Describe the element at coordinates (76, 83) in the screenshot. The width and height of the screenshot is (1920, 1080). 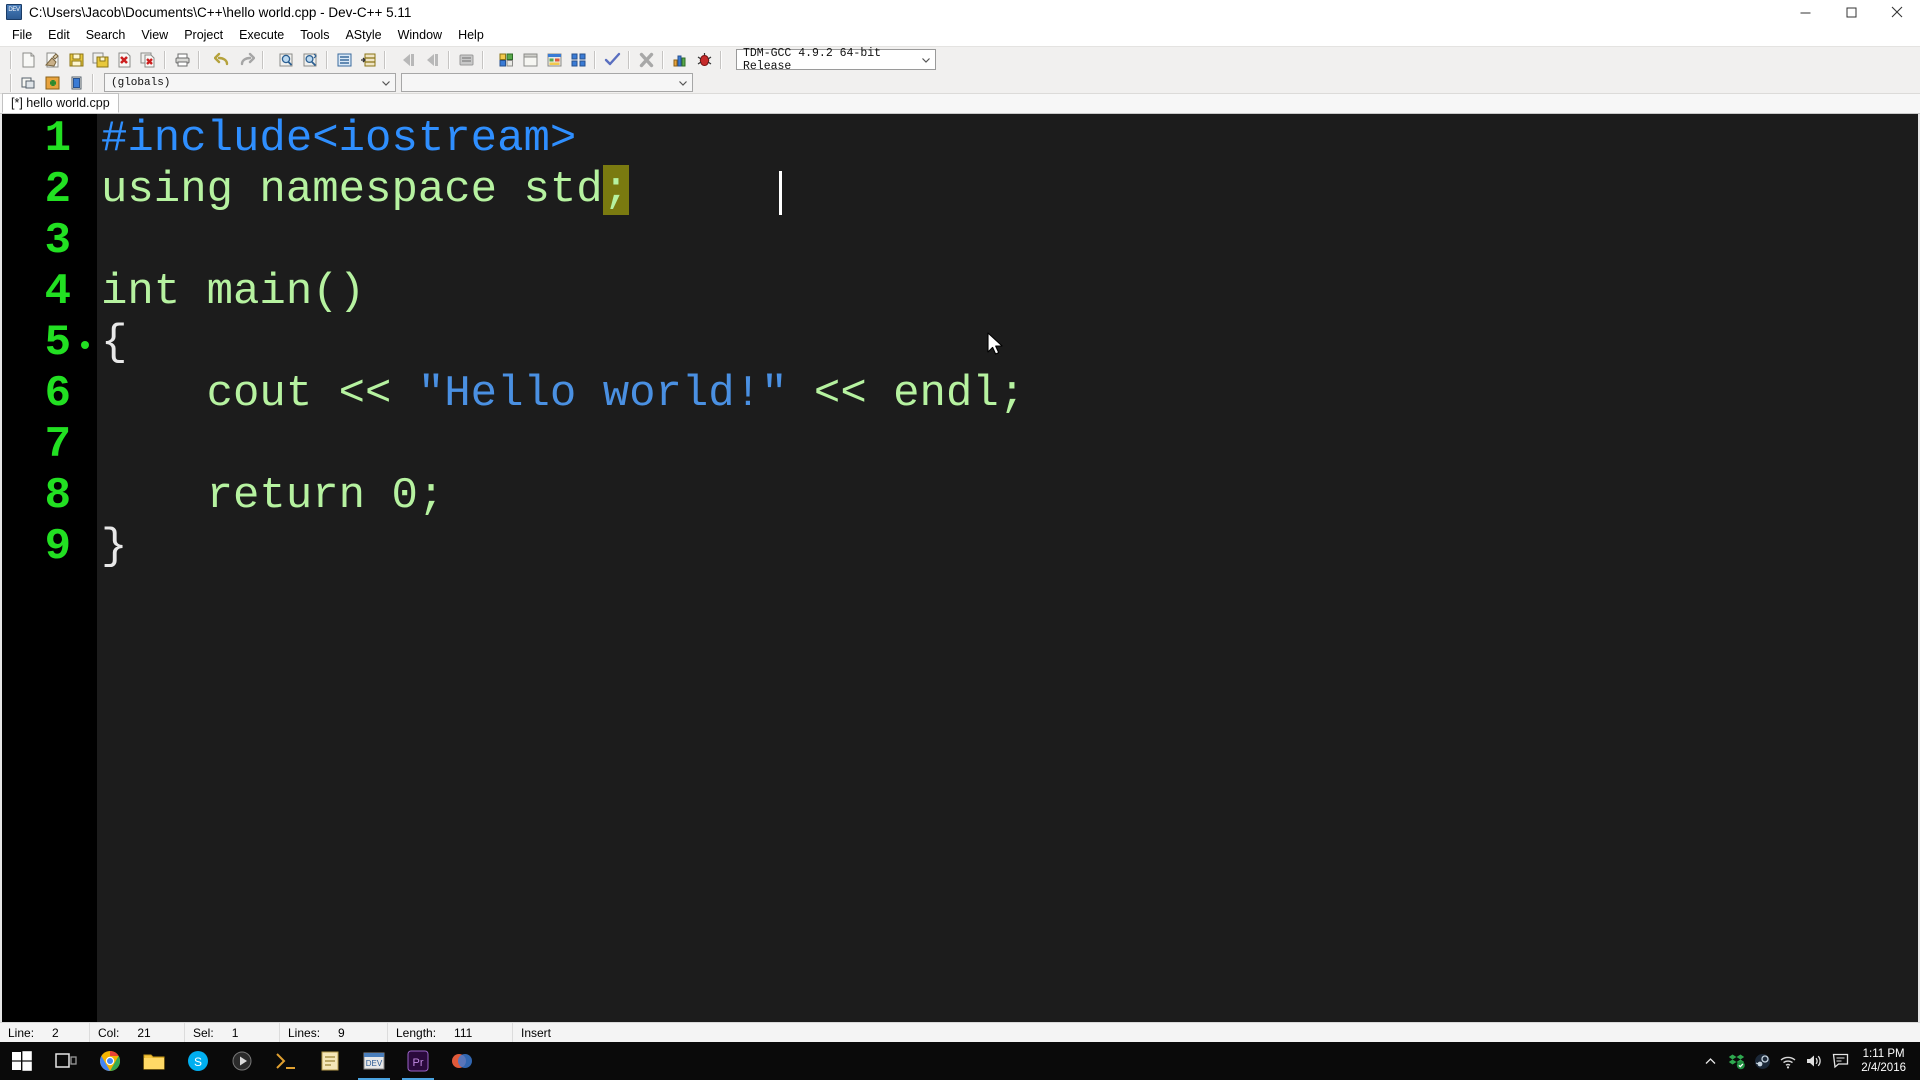
I see `remove-from-project-button` at that location.